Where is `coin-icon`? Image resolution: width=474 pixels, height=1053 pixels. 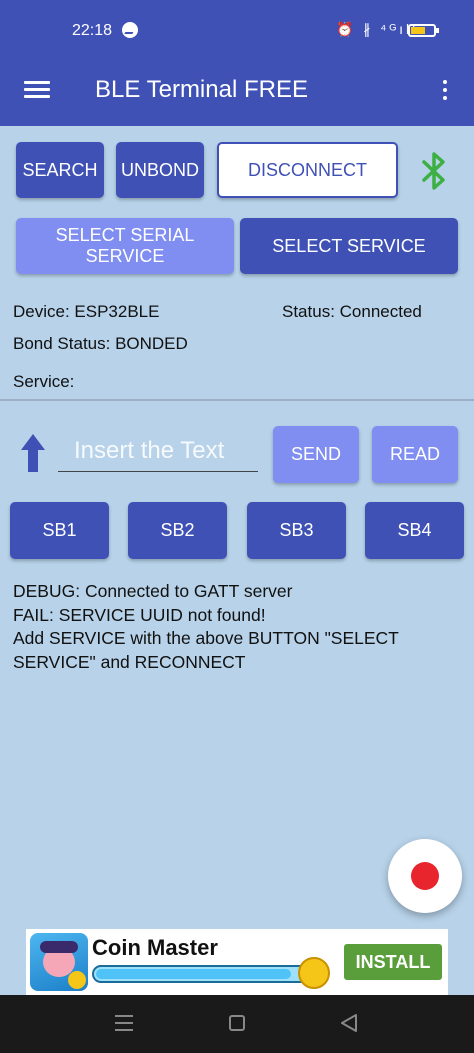
coin-icon is located at coordinates (314, 973).